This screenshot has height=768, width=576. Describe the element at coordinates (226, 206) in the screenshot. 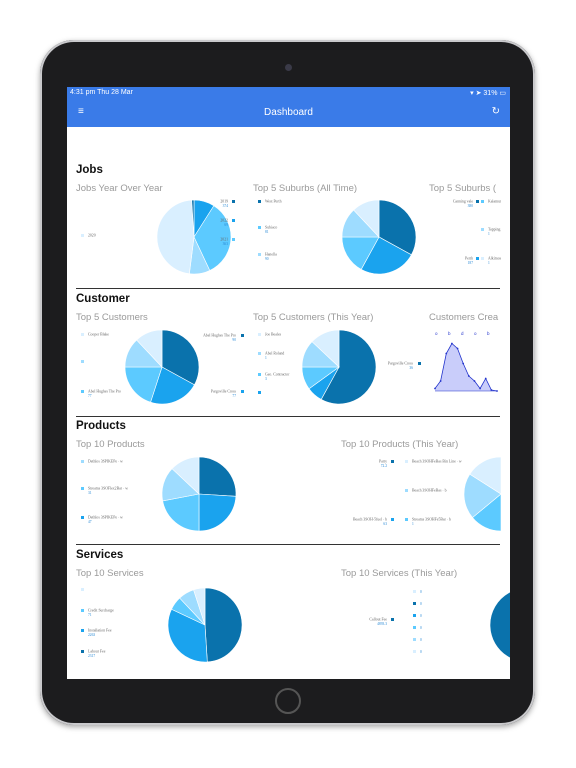

I see `legend-value: 374` at that location.